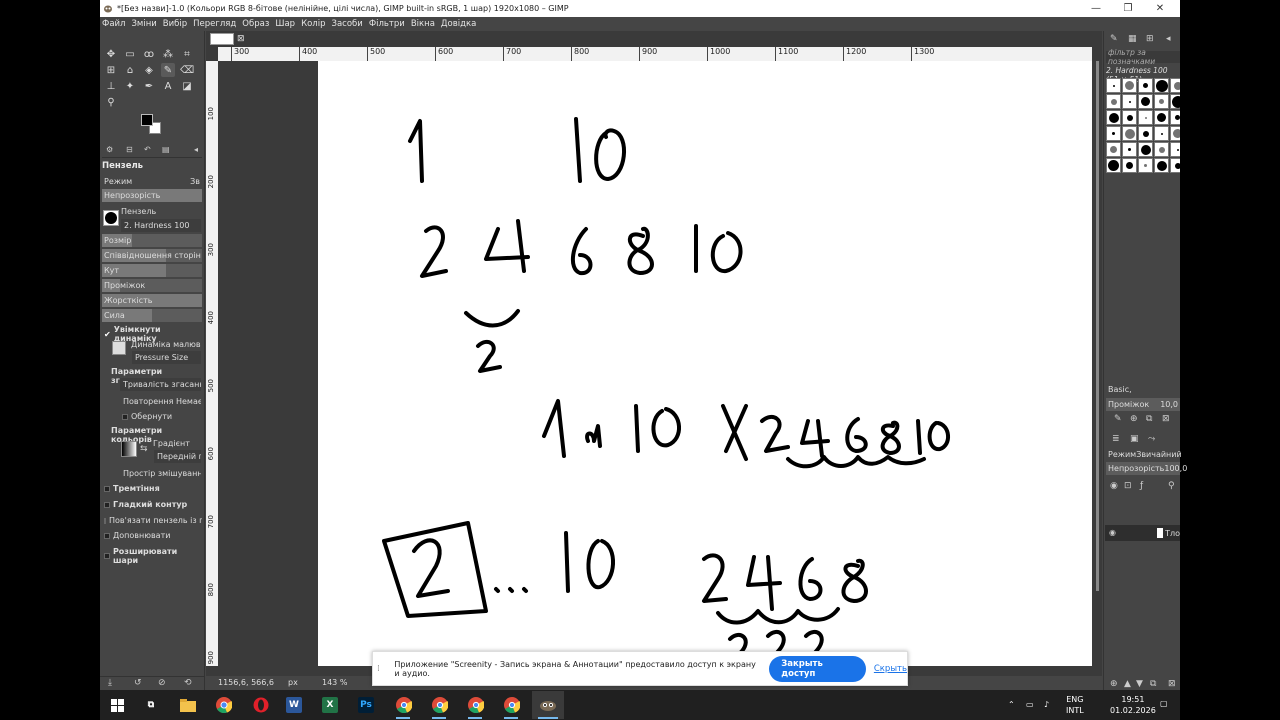  Describe the element at coordinates (380, 669) in the screenshot. I see `drag-handle-icon: ⁞` at that location.